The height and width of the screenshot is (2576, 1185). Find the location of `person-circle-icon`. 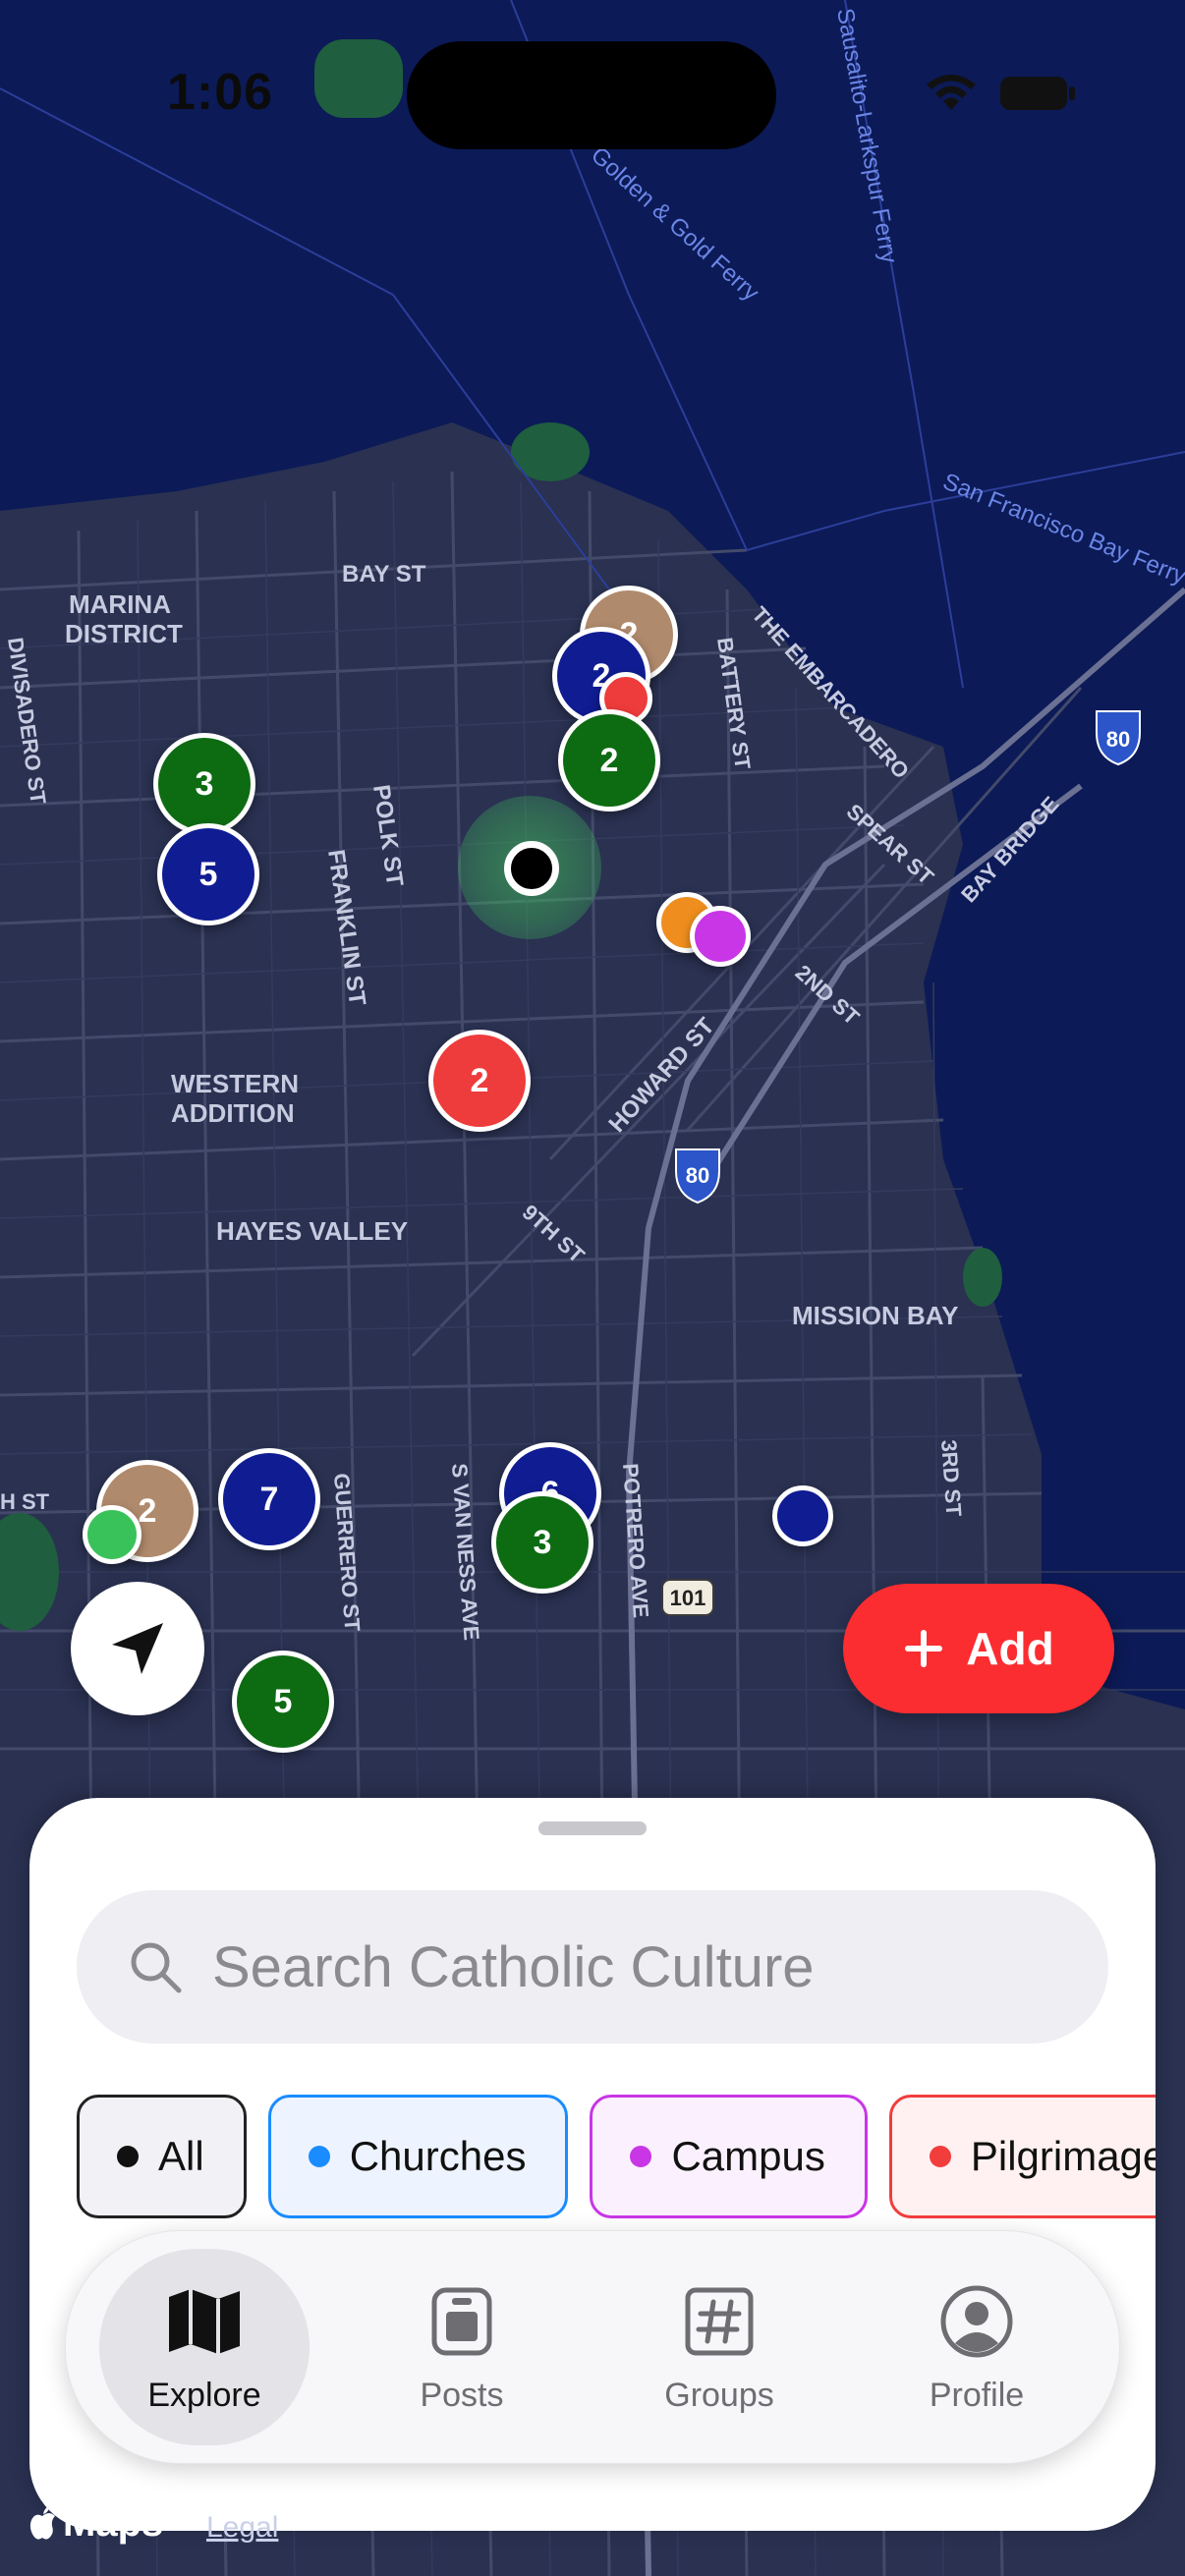

person-circle-icon is located at coordinates (977, 2321).